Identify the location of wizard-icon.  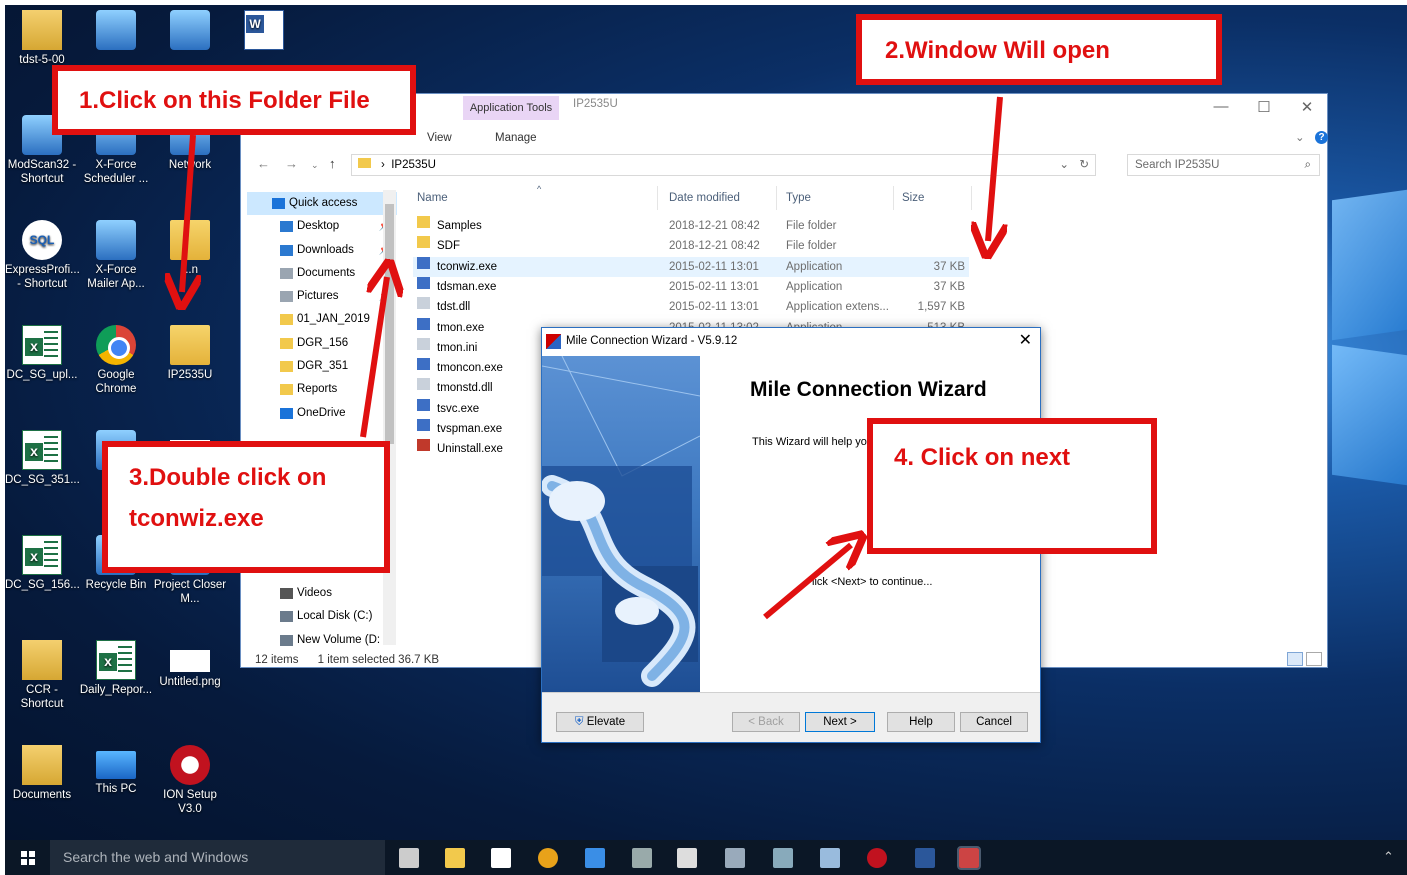
(969, 858).